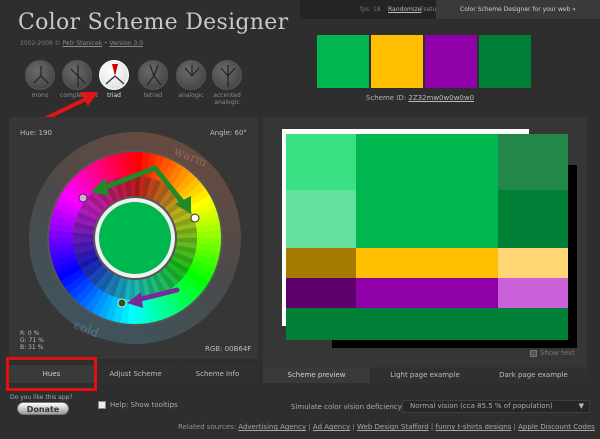  I want to click on version-link: Version 3.0, so click(127, 43).